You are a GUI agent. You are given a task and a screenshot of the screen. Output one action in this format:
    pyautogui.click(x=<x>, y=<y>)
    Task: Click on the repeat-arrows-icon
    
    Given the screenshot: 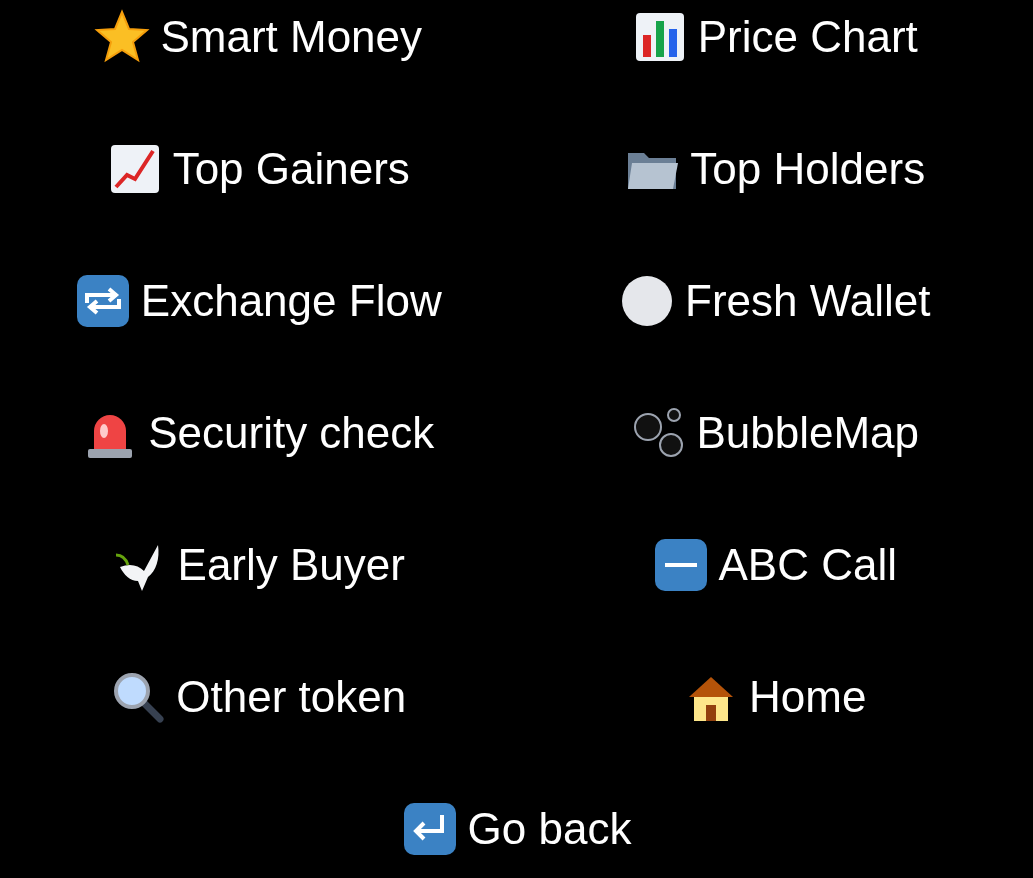 What is the action you would take?
    pyautogui.click(x=102, y=301)
    